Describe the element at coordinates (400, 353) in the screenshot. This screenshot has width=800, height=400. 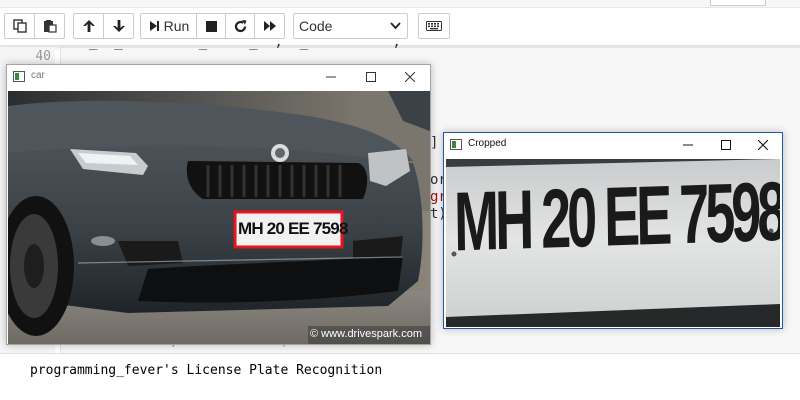
I see `output-divider` at that location.